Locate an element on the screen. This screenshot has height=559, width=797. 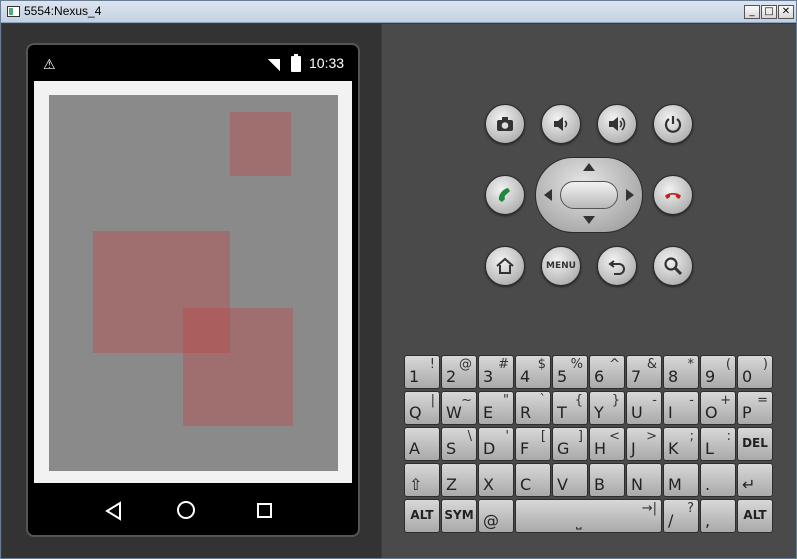
volume-up-button is located at coordinates (617, 124).